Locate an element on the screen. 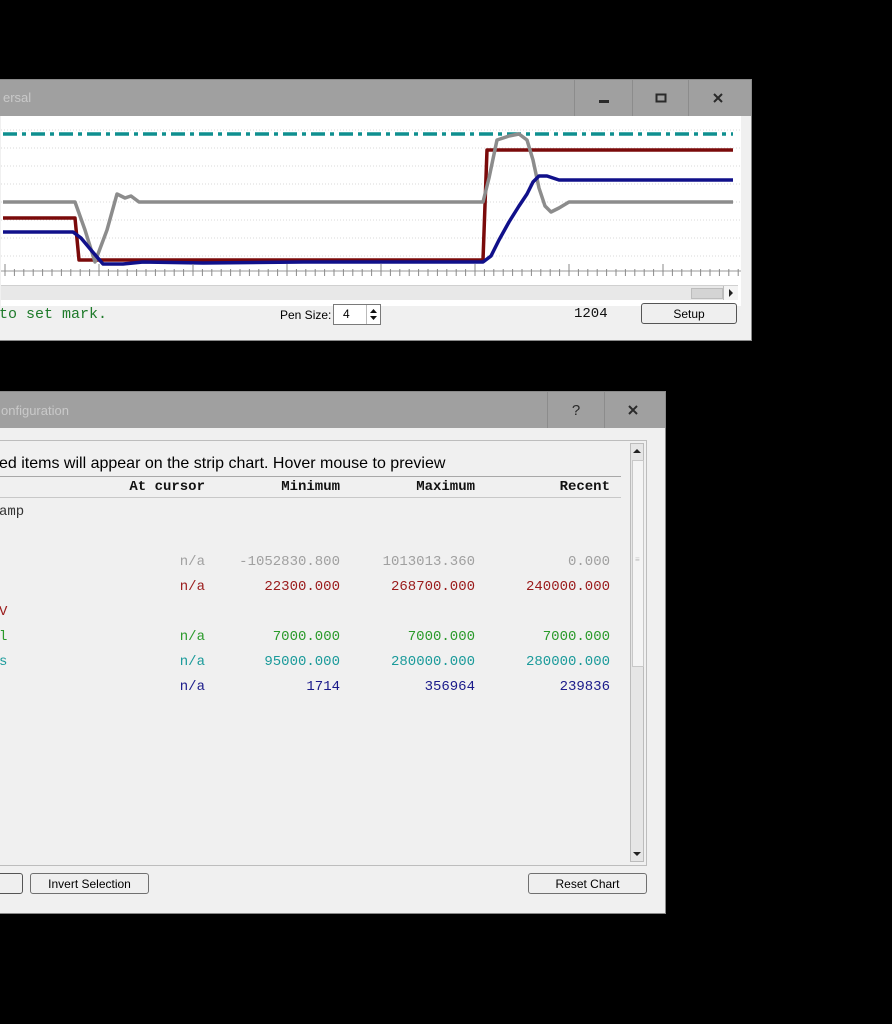 The width and height of the screenshot is (892, 1024). scroll-right-arrow is located at coordinates (730, 293).